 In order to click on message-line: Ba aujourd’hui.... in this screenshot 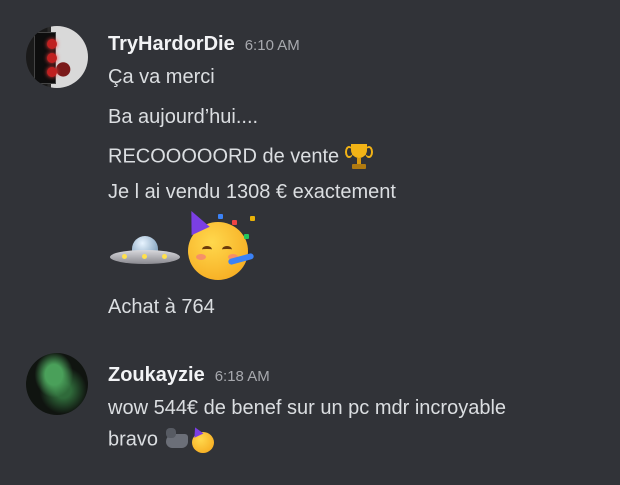, I will do `click(183, 117)`.